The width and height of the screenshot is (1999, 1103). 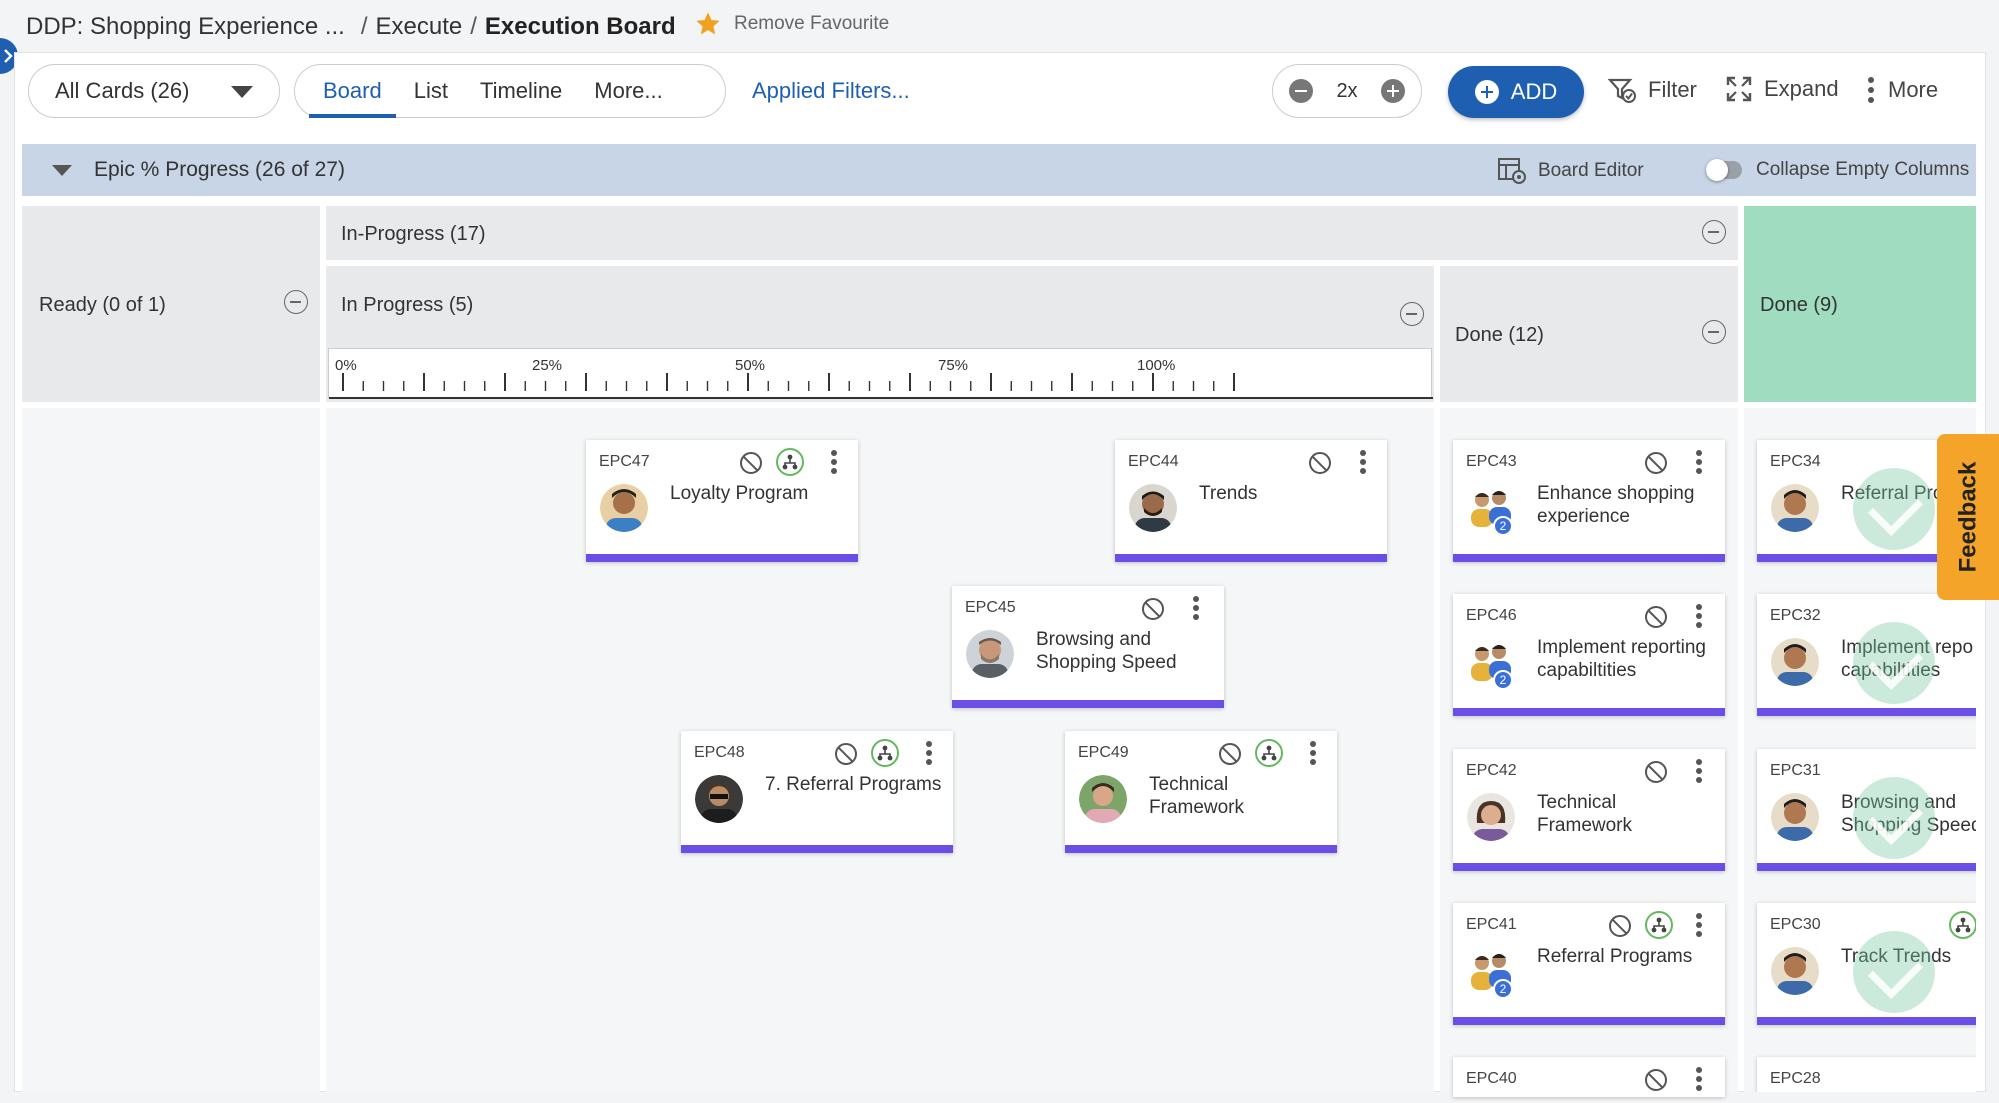 What do you see at coordinates (1860, 304) in the screenshot?
I see `column-header-done: Done (9)` at bounding box center [1860, 304].